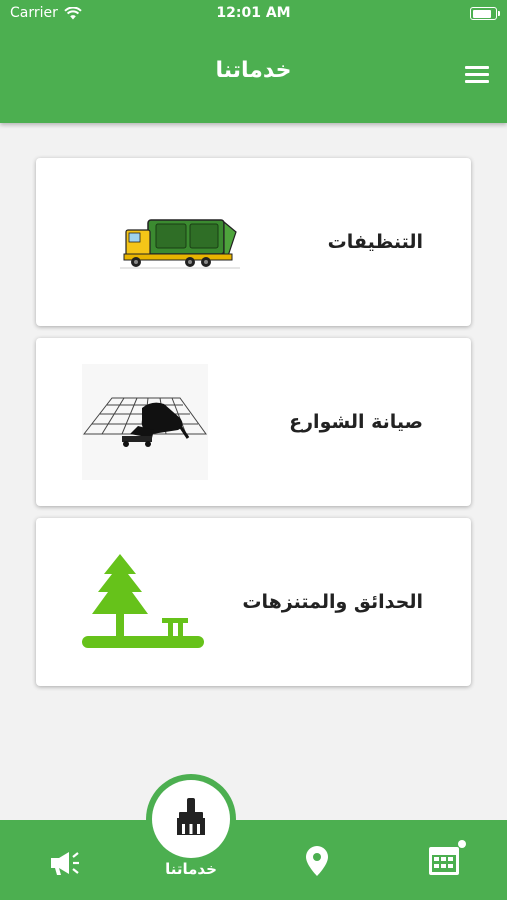  What do you see at coordinates (477, 75) in the screenshot?
I see `hamburger-menu-icon` at bounding box center [477, 75].